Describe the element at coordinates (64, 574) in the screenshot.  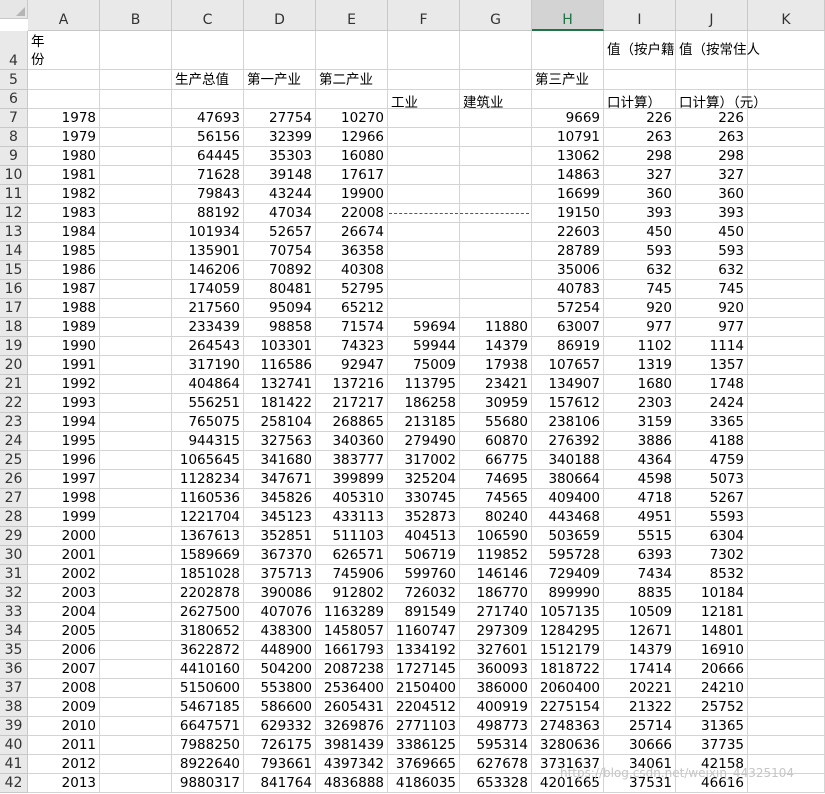
I see `cell: 2002` at that location.